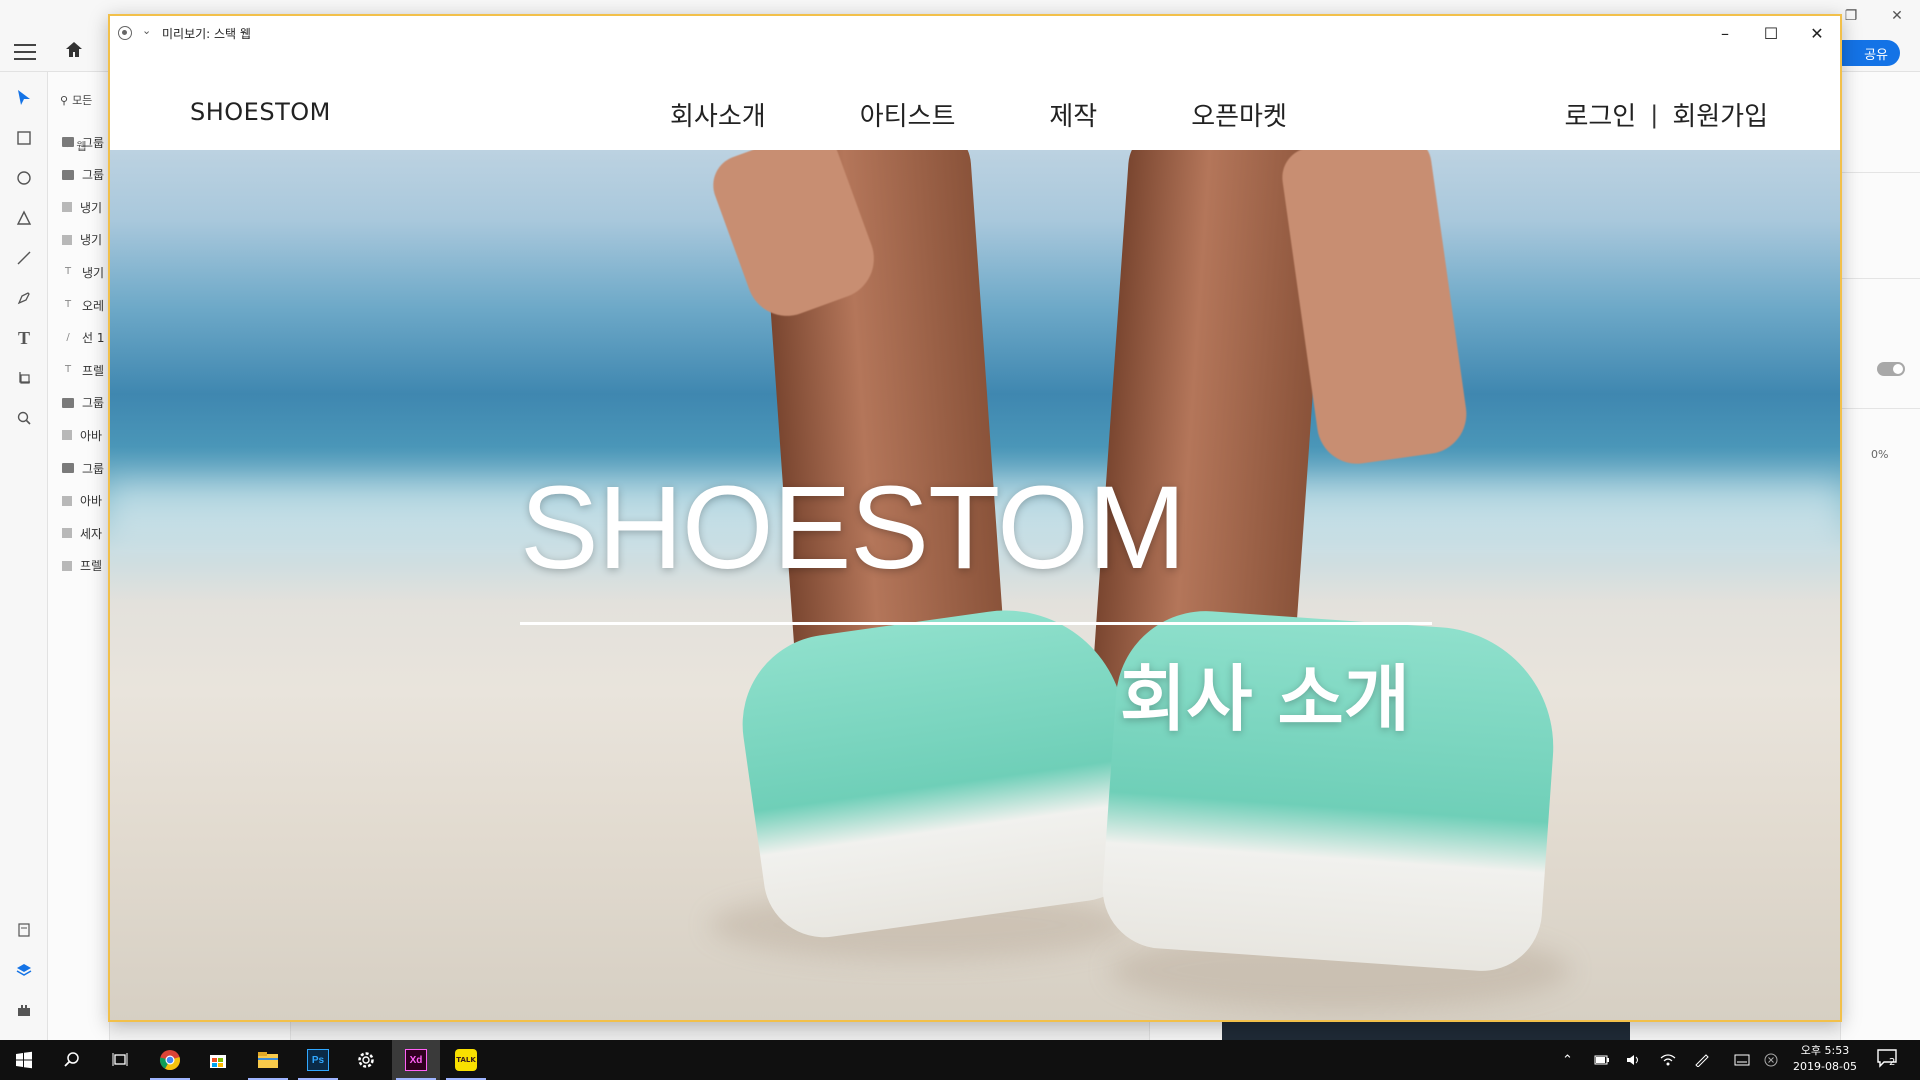 This screenshot has width=1920, height=1080. What do you see at coordinates (1567, 1060) in the screenshot?
I see `tray-chevron-up-icon: ⌃` at bounding box center [1567, 1060].